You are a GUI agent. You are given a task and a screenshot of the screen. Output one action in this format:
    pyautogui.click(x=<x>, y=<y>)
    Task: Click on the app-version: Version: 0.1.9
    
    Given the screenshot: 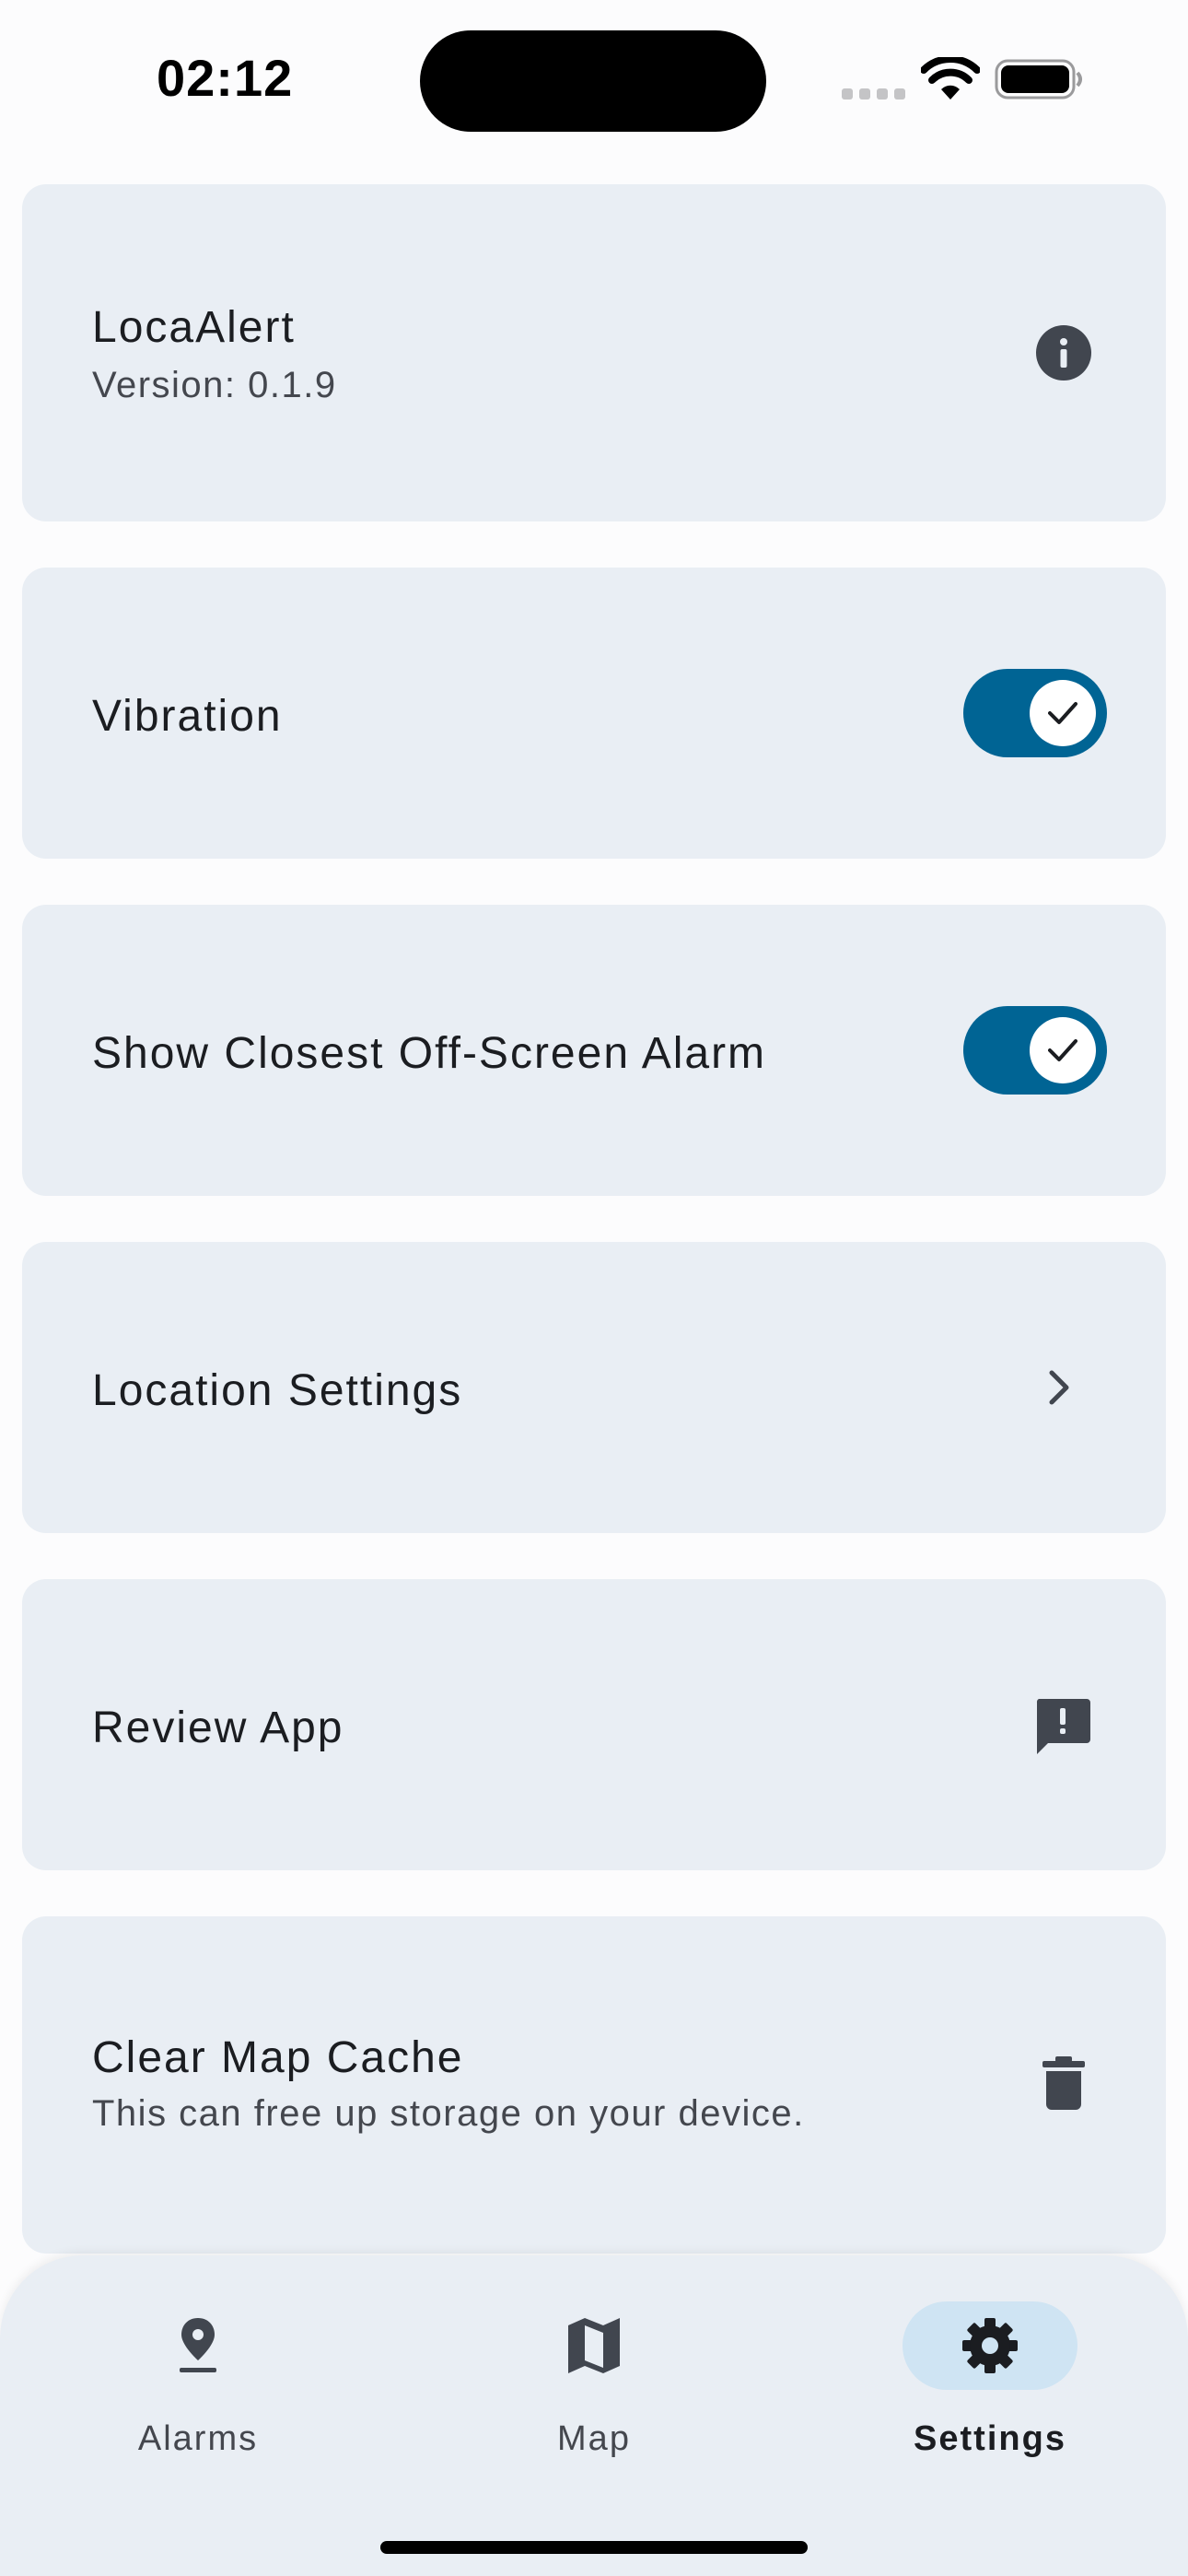 What is the action you would take?
    pyautogui.click(x=214, y=385)
    